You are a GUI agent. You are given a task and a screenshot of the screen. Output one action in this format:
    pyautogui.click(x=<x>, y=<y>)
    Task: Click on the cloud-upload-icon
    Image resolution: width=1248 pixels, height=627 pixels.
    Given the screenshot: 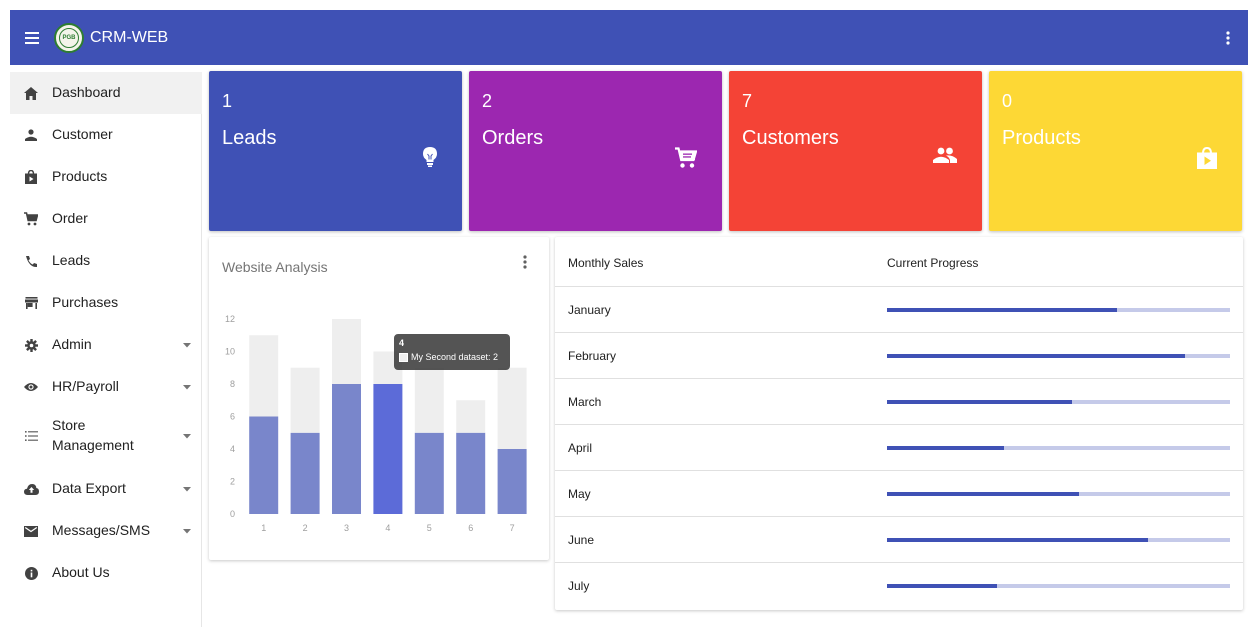 What is the action you would take?
    pyautogui.click(x=31, y=489)
    